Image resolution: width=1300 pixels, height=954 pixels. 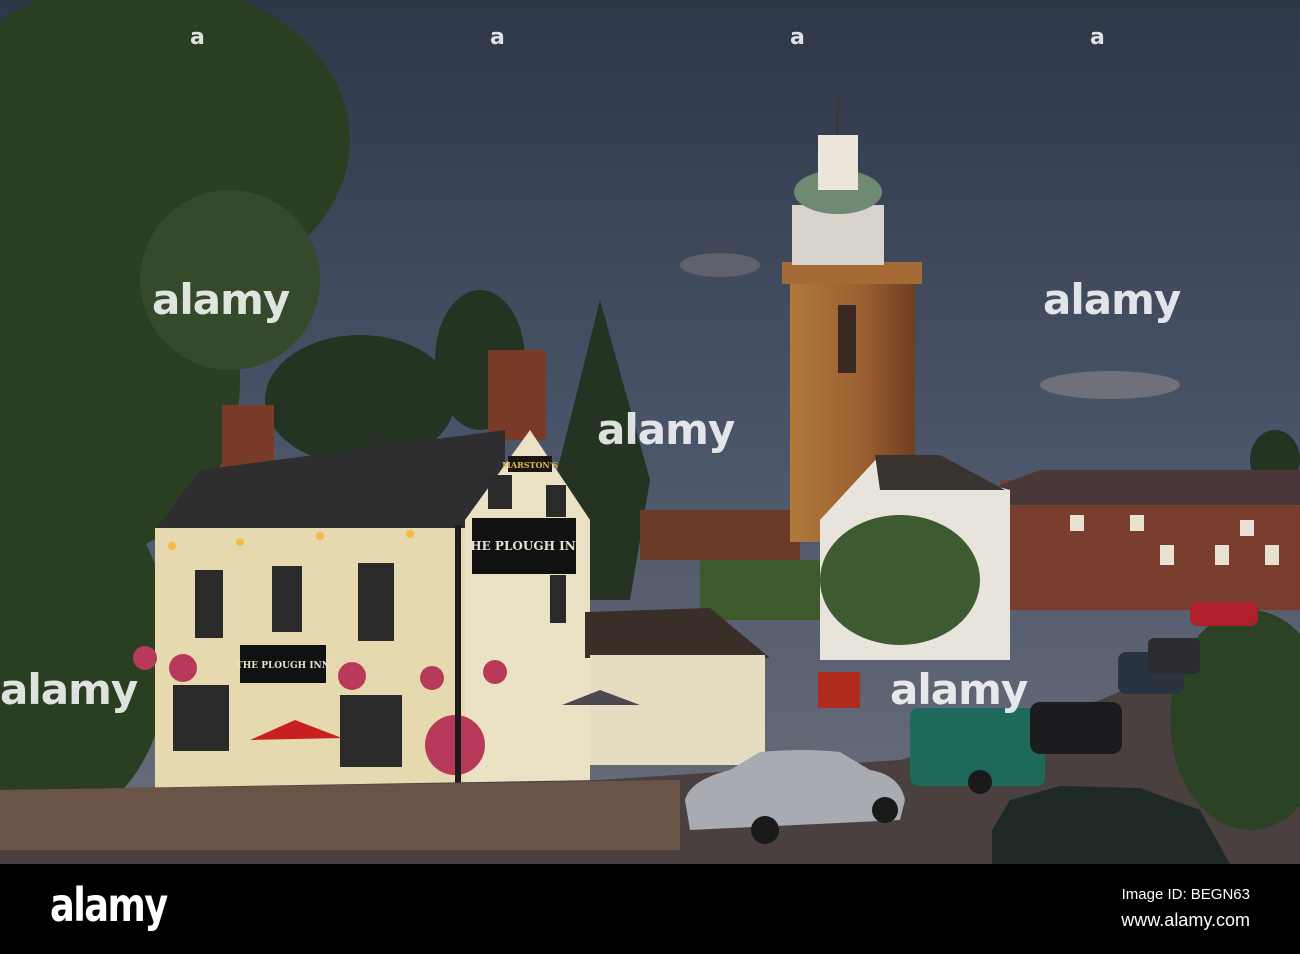 What do you see at coordinates (109, 905) in the screenshot?
I see `alamy-logo: alamy` at bounding box center [109, 905].